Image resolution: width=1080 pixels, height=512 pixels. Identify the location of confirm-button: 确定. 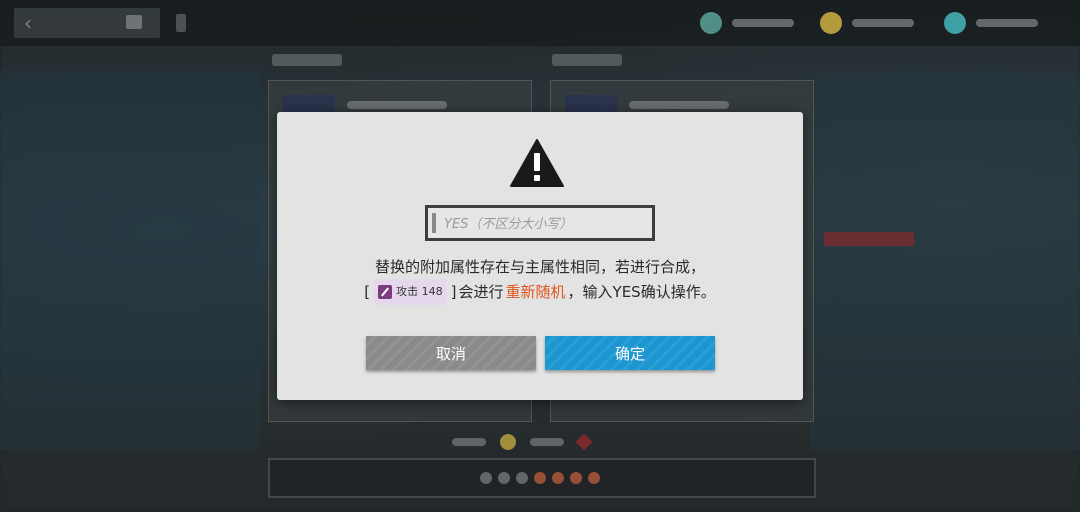
(630, 353).